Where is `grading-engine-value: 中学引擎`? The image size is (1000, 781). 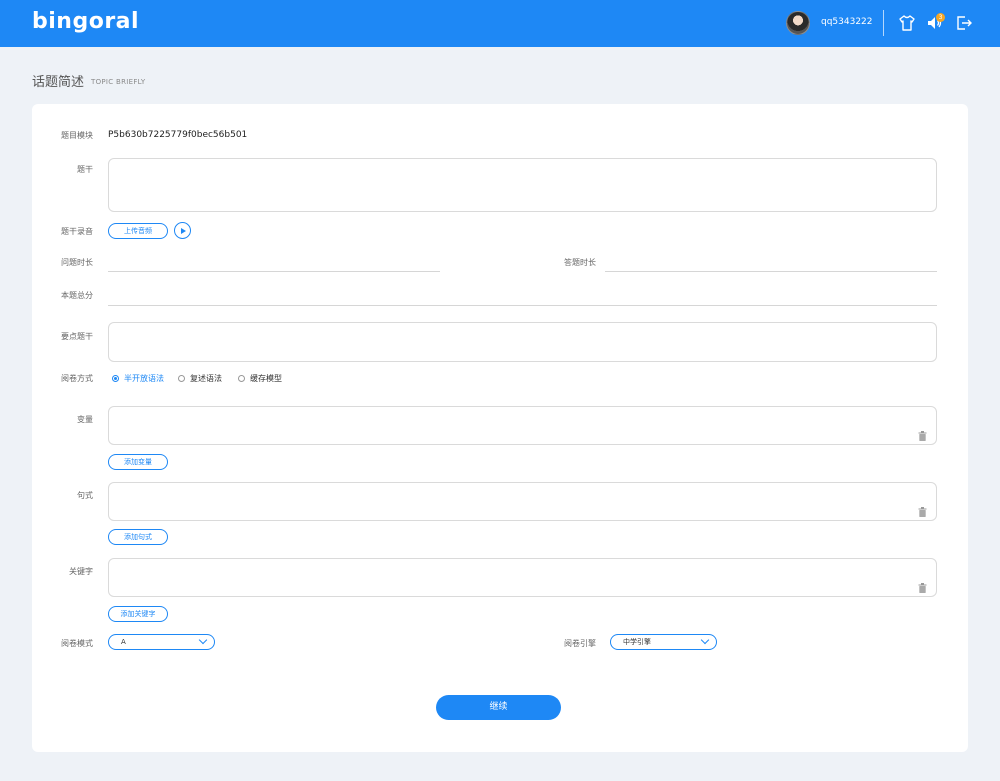
grading-engine-value: 中学引擎 is located at coordinates (637, 642).